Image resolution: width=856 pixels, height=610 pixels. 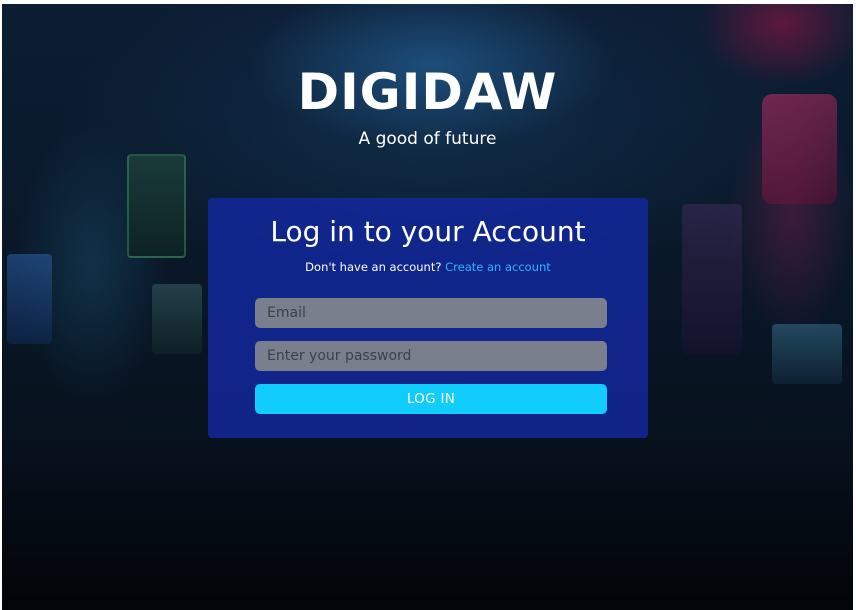 I want to click on brand-subtitle: A good of future, so click(x=427, y=139).